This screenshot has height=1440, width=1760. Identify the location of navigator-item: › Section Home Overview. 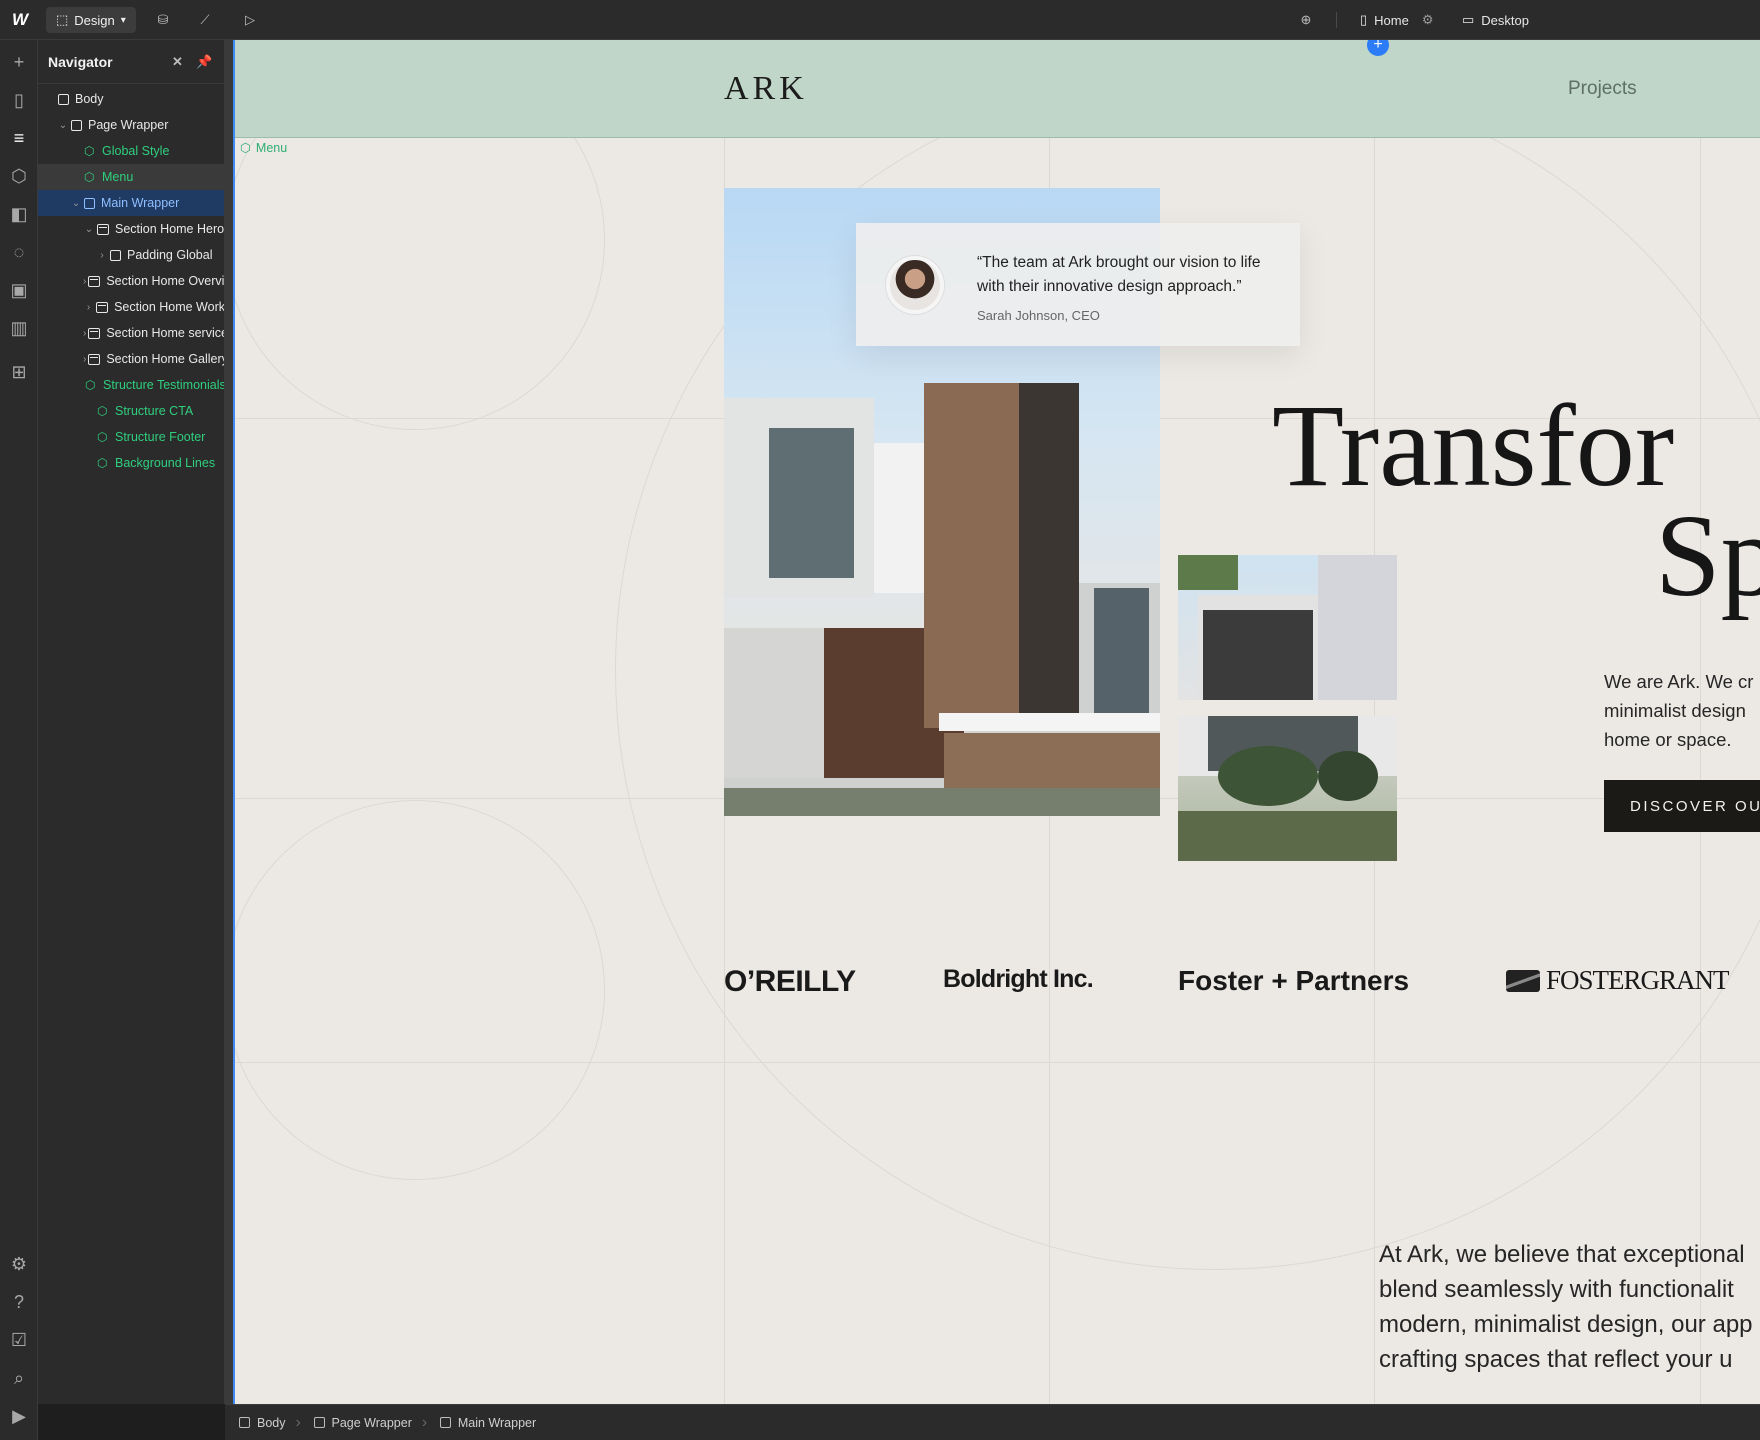
(131, 281).